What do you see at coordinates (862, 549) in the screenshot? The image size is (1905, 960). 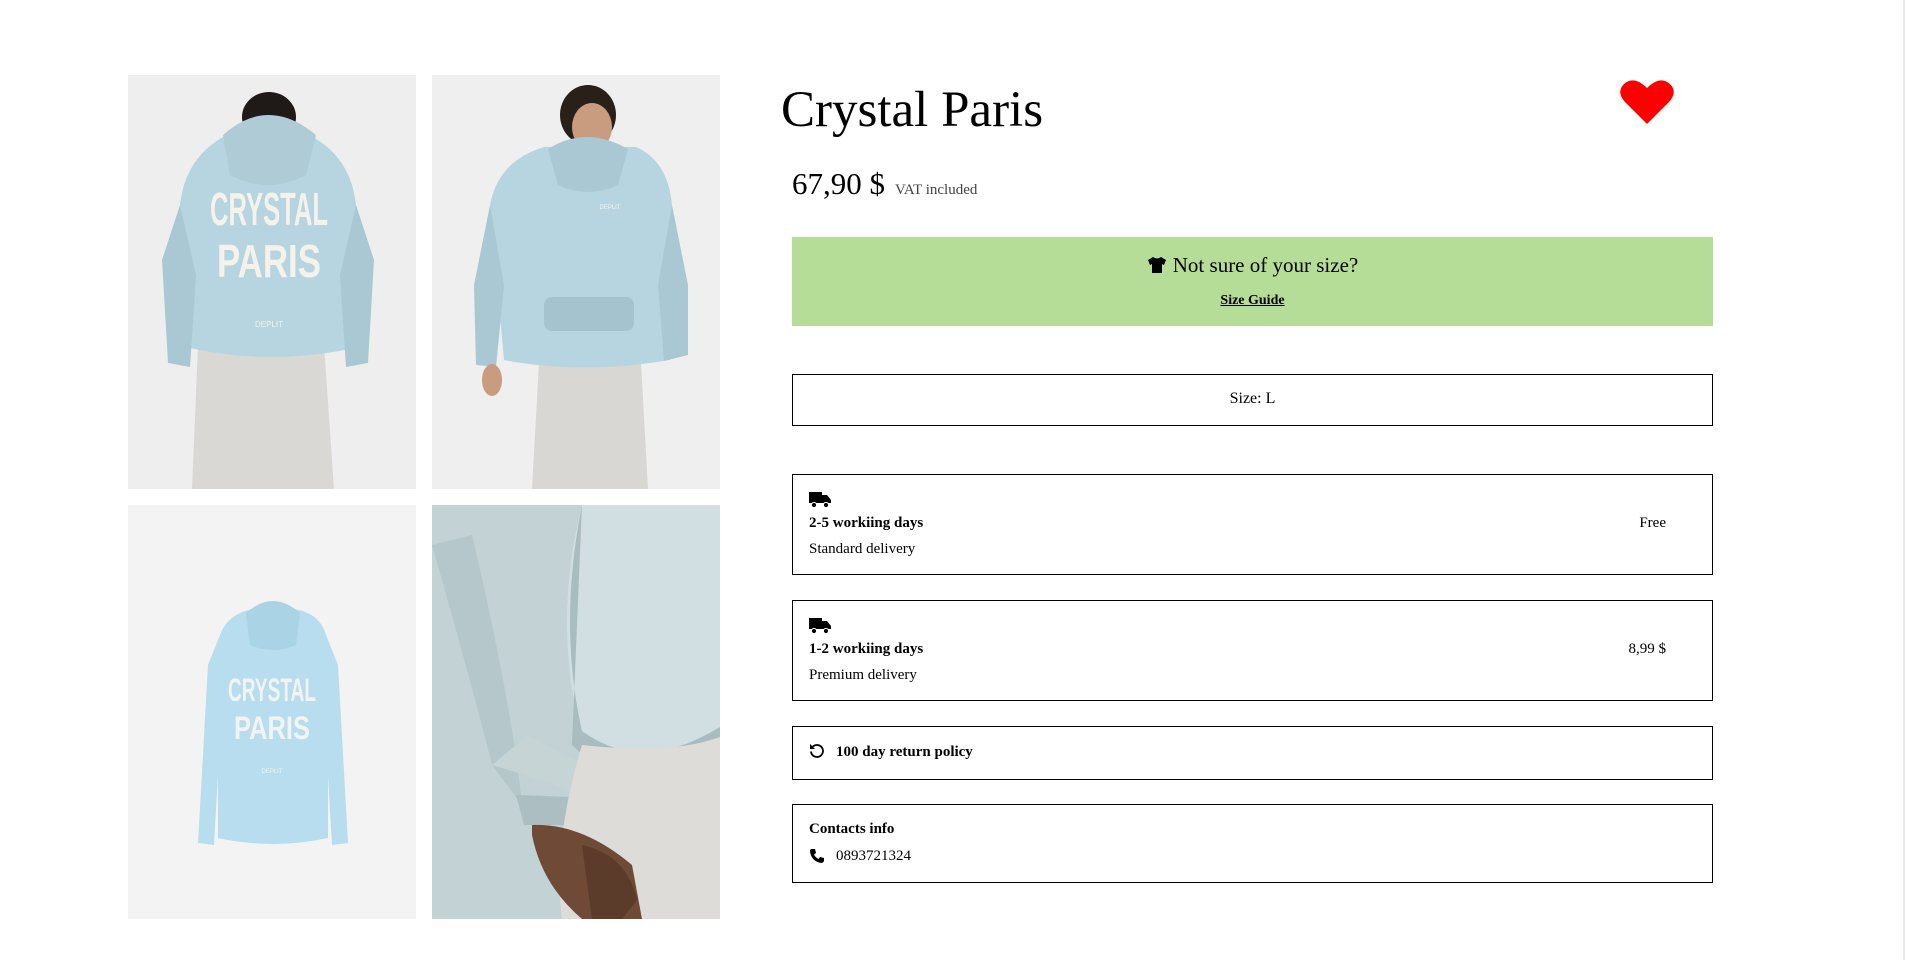 I see `delivery-name: Standard delivery` at bounding box center [862, 549].